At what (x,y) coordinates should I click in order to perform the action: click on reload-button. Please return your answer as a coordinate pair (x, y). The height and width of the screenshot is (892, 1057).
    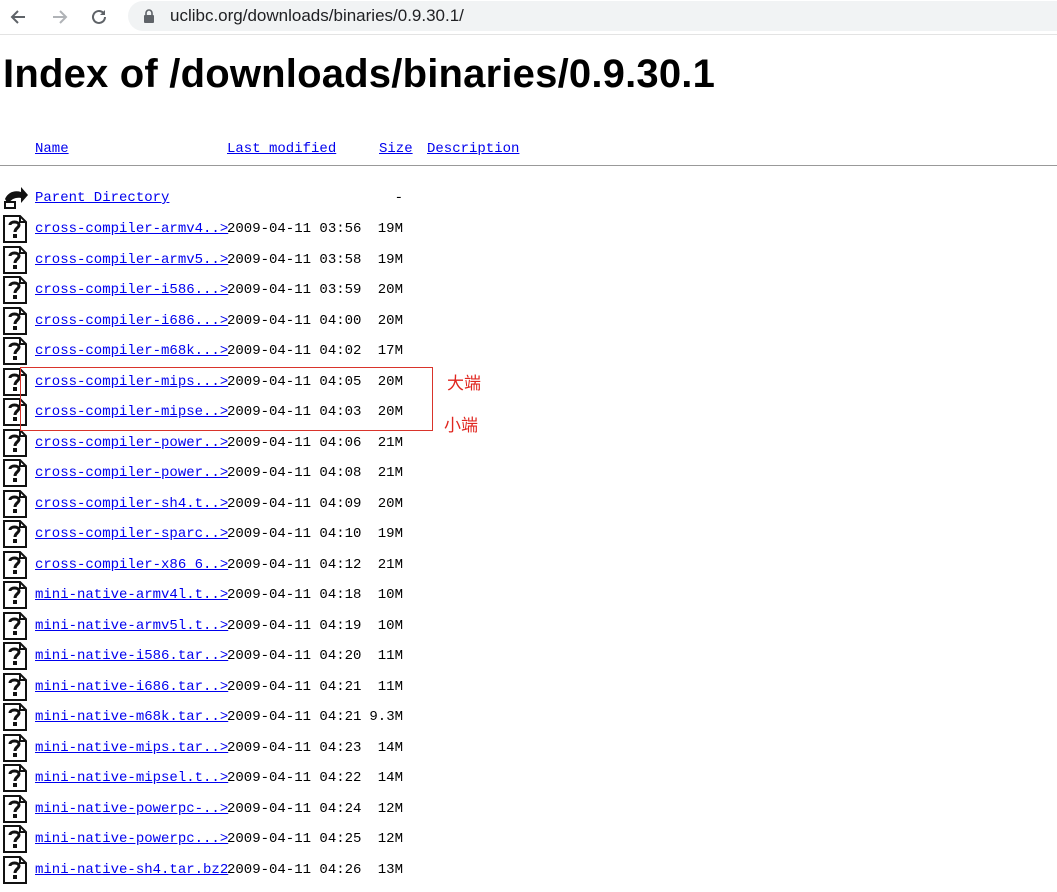
    Looking at the image, I should click on (99, 17).